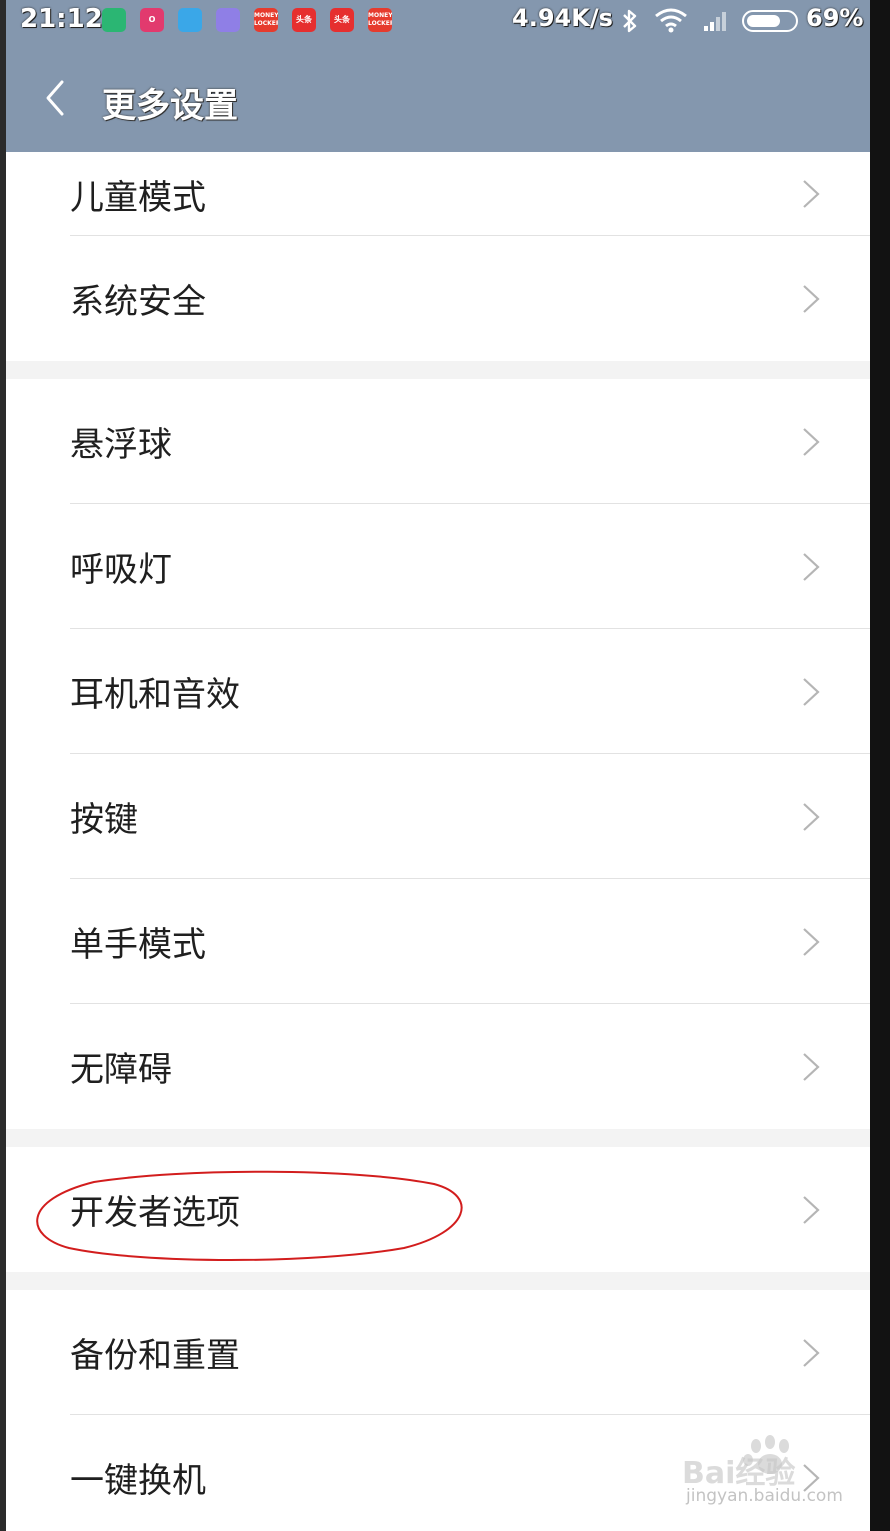 The width and height of the screenshot is (890, 1531). Describe the element at coordinates (138, 197) in the screenshot. I see `list-item-label: 儿童模式` at that location.